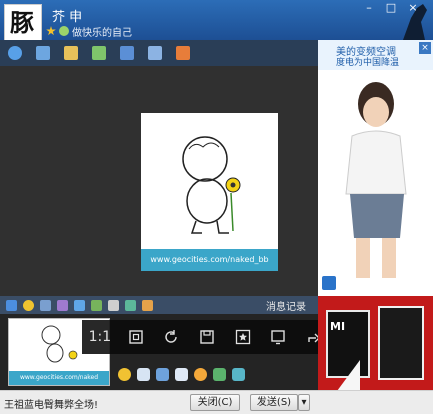  I want to click on star-icon, so click(51, 31).